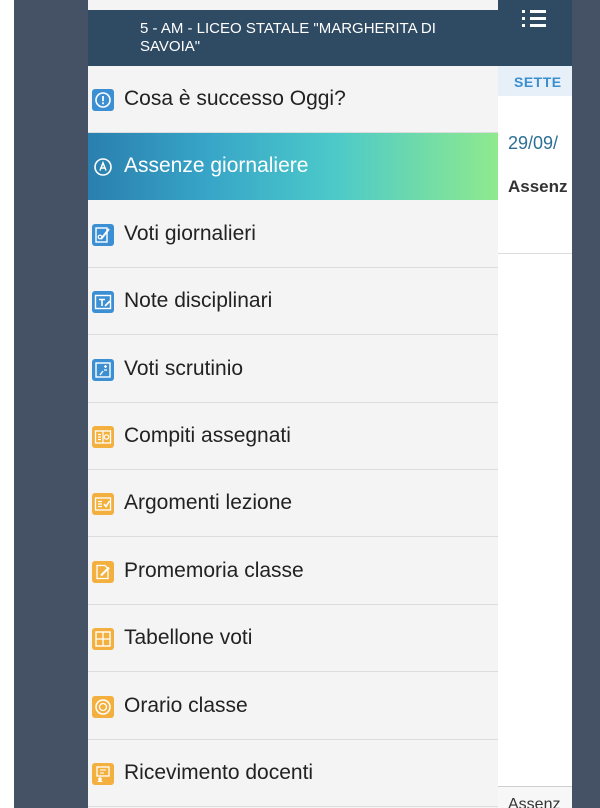 This screenshot has width=600, height=808. What do you see at coordinates (293, 638) in the screenshot?
I see `menu-item-tabellone-voti: Tabellone voti` at bounding box center [293, 638].